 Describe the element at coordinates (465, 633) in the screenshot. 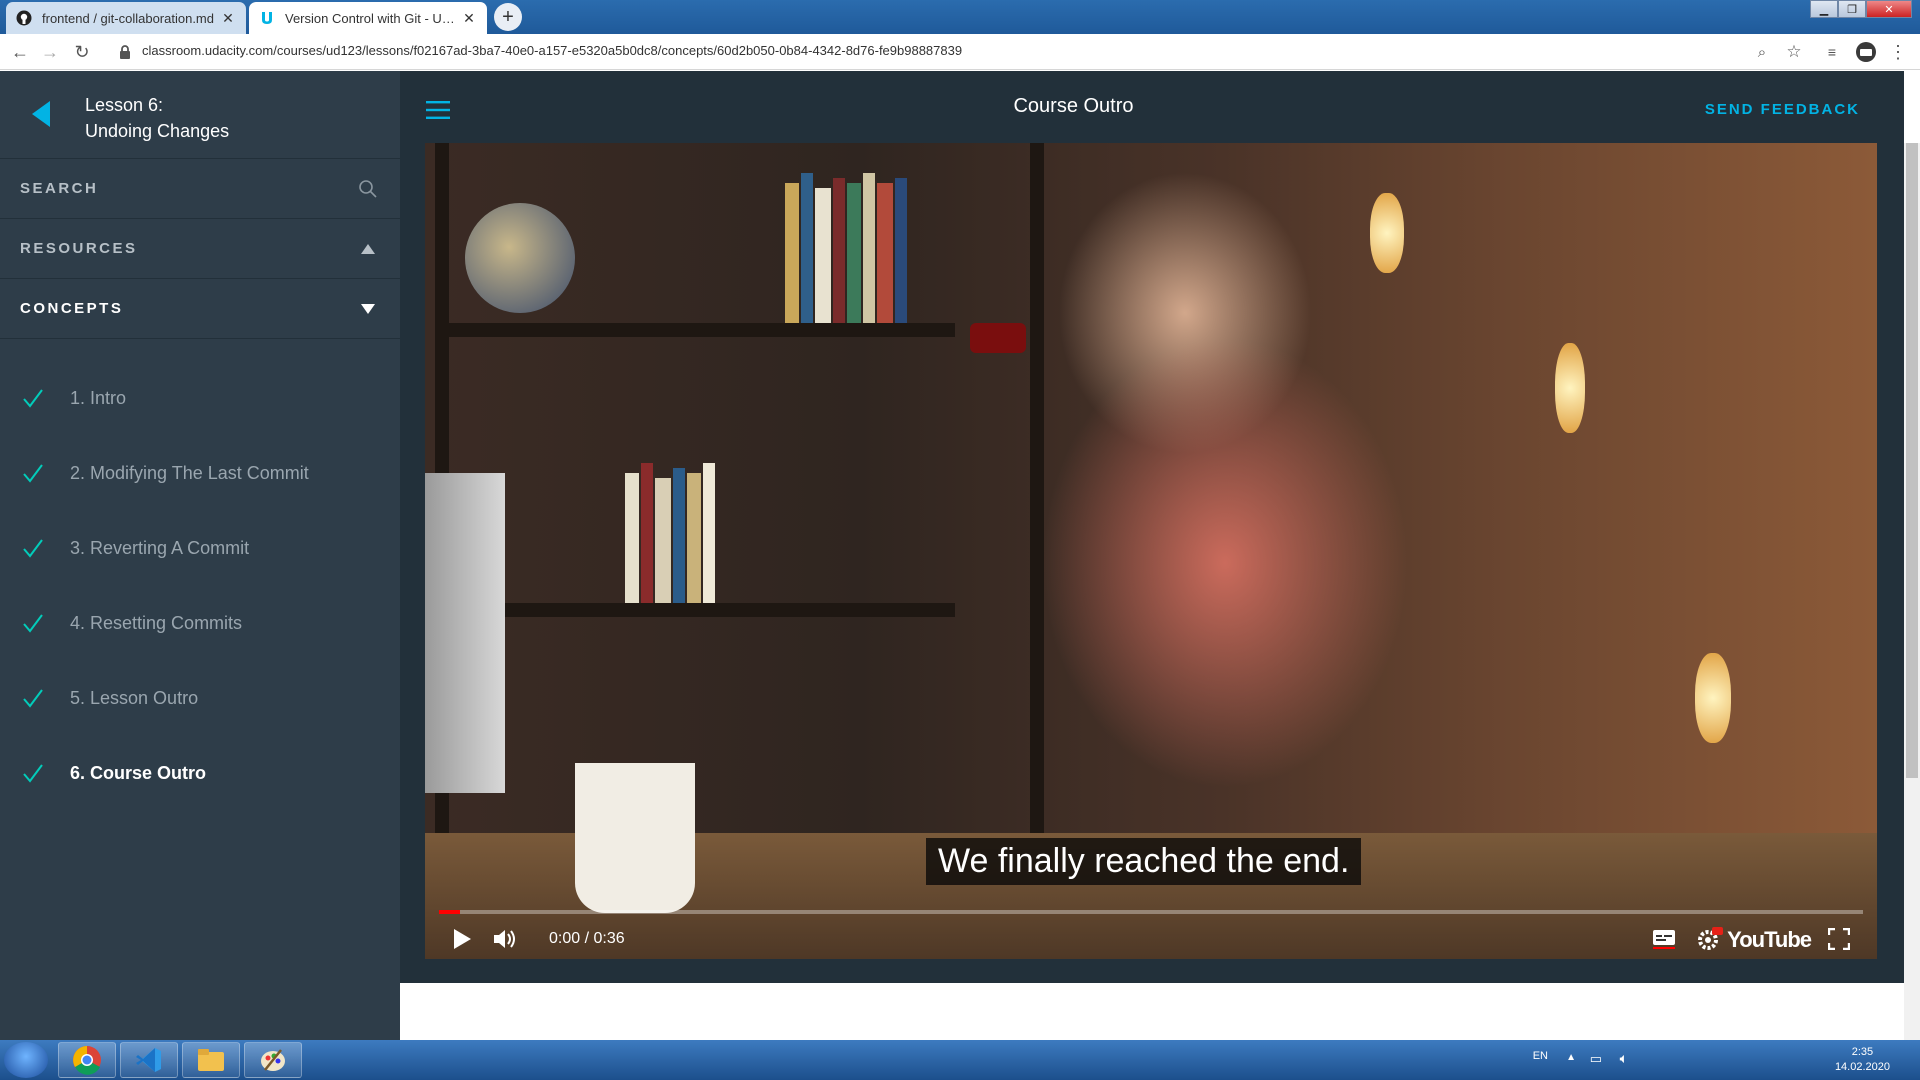

I see `laptop` at that location.